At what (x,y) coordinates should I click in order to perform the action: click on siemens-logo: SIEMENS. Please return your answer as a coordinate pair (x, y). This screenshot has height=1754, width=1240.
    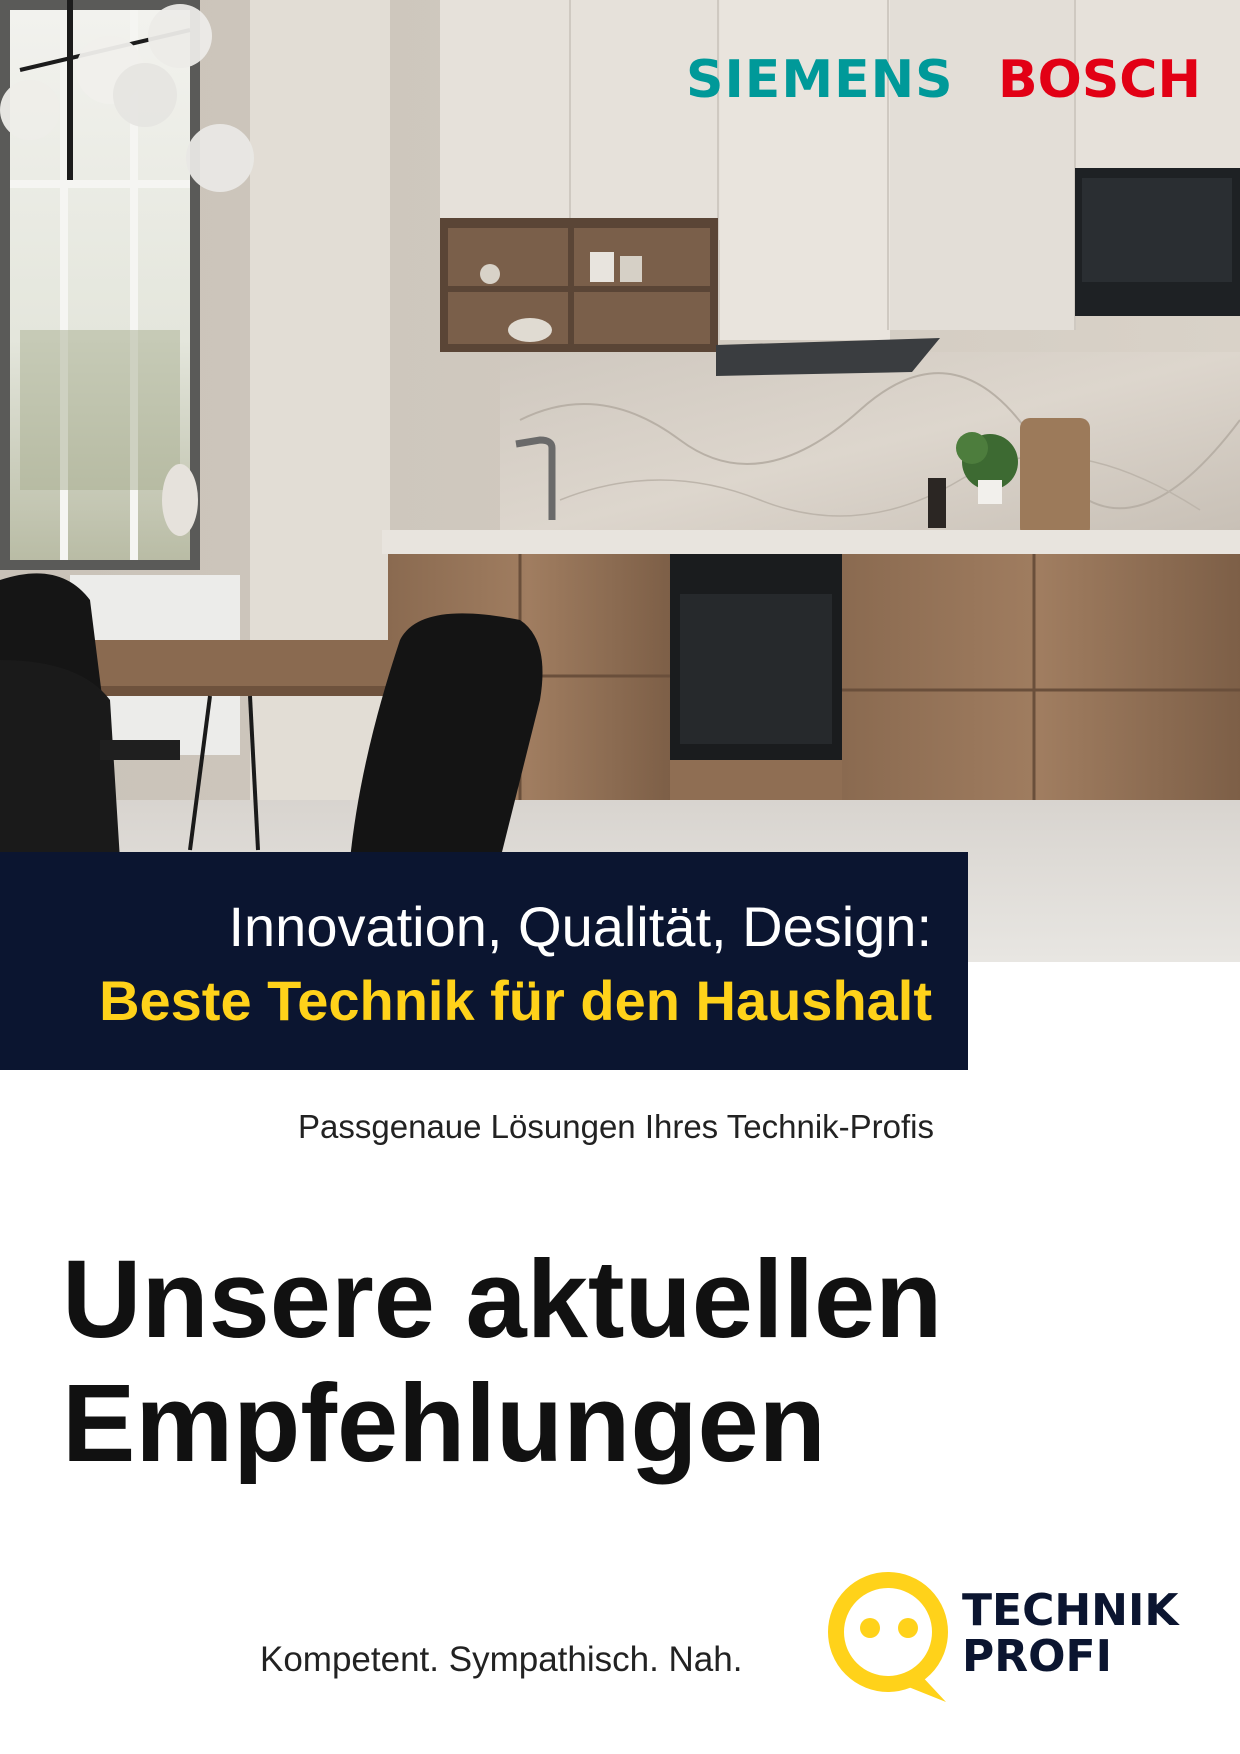
    Looking at the image, I should click on (820, 80).